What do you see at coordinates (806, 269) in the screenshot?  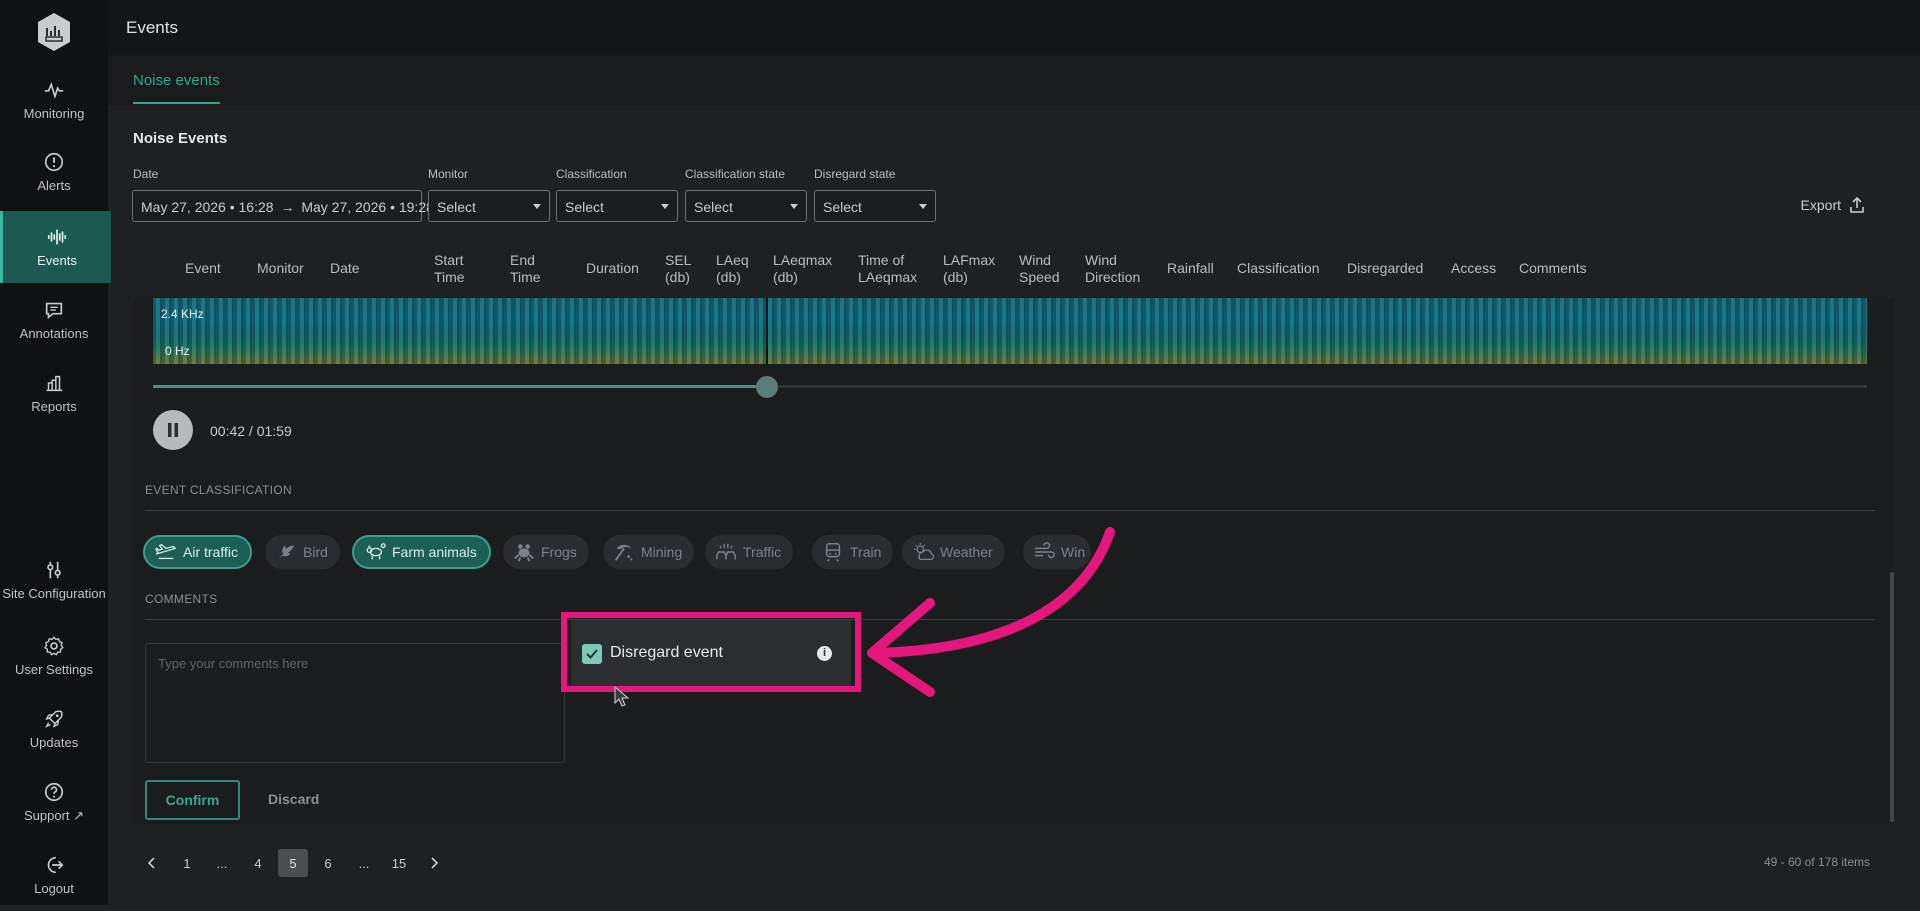 I see `column-header: LAeqmax (db)` at bounding box center [806, 269].